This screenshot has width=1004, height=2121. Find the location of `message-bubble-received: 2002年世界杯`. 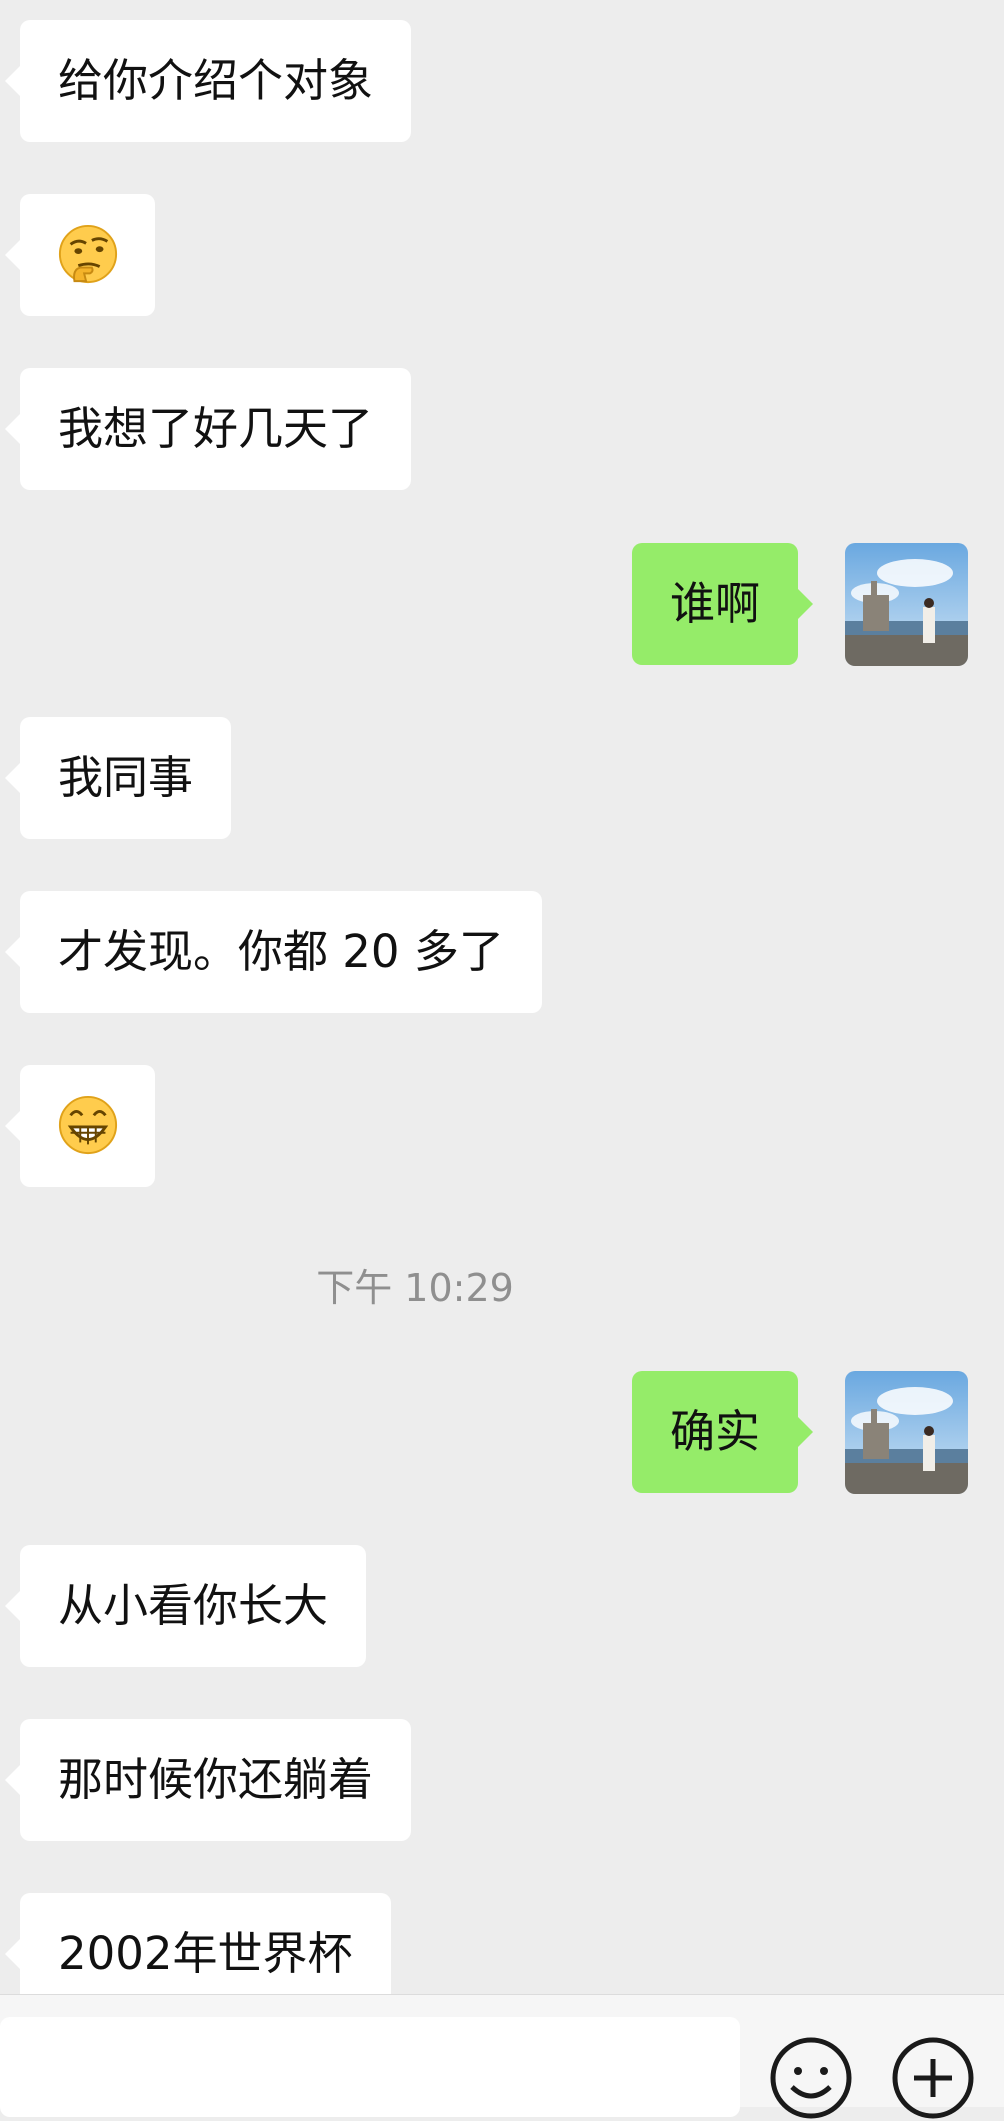

message-bubble-received: 2002年世界杯 is located at coordinates (198, 1943).